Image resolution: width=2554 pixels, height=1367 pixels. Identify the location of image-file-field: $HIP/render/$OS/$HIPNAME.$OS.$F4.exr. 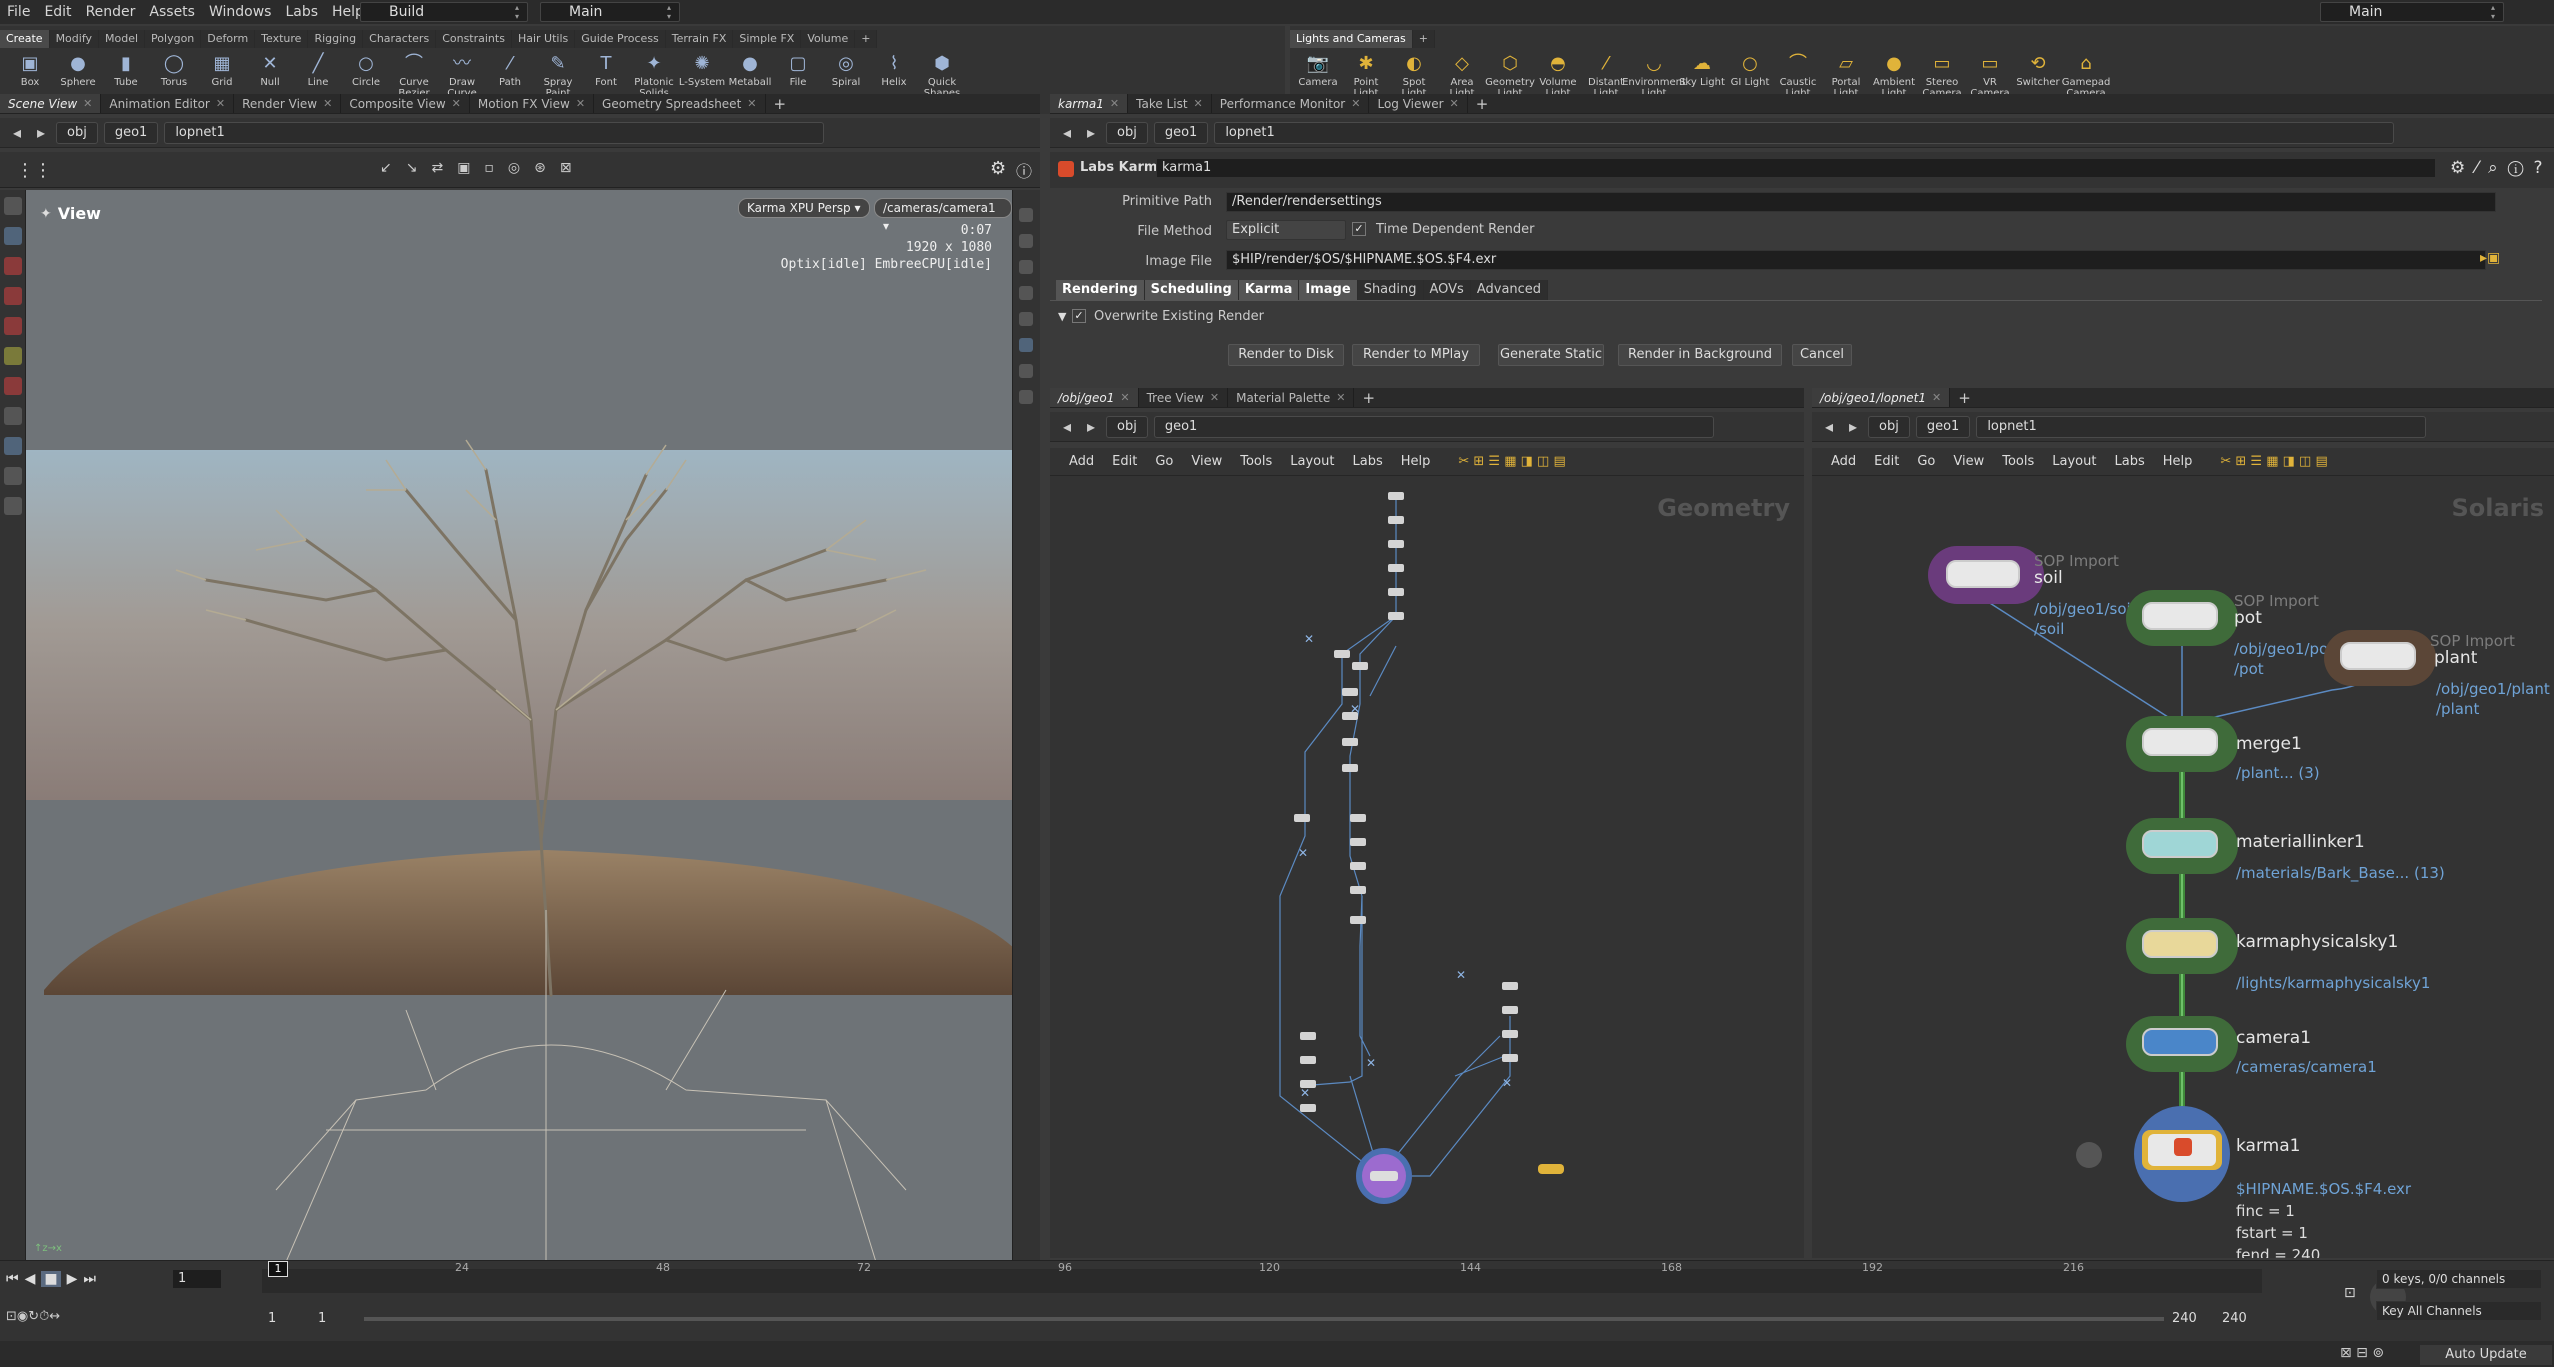
(1856, 260).